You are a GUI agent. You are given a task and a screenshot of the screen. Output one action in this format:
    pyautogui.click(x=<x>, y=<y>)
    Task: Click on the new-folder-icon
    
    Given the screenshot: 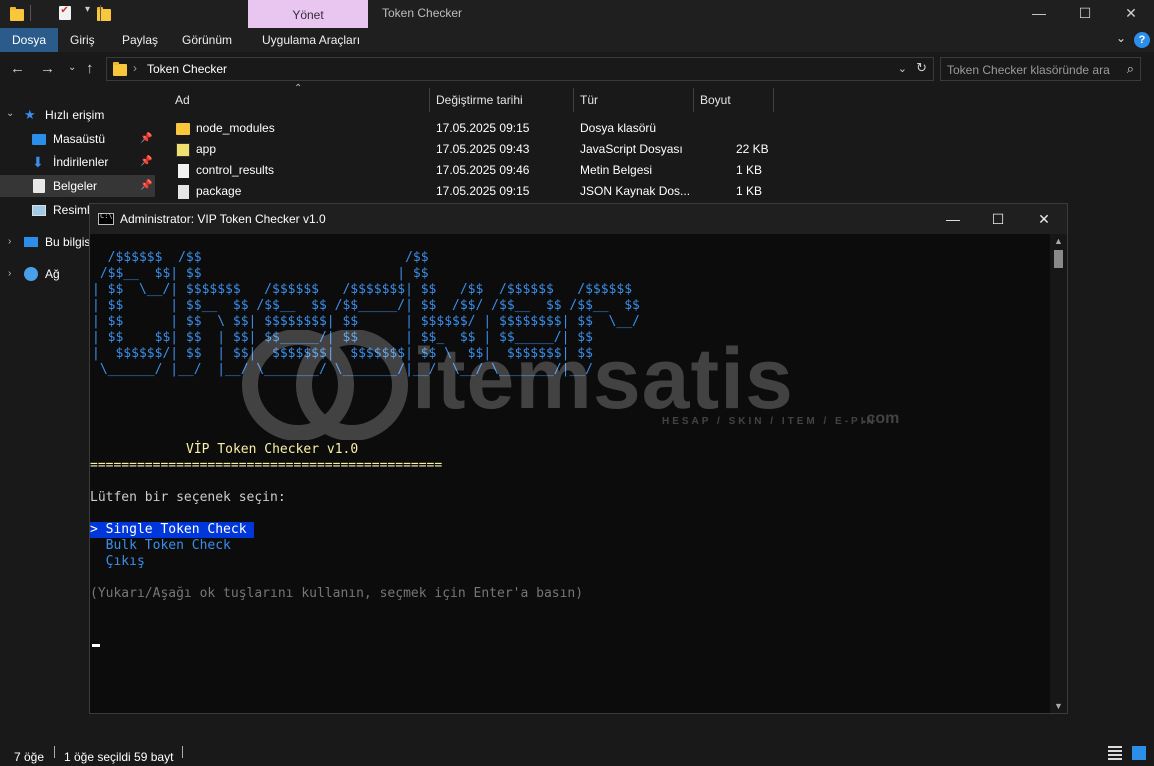 What is the action you would take?
    pyautogui.click(x=103, y=14)
    